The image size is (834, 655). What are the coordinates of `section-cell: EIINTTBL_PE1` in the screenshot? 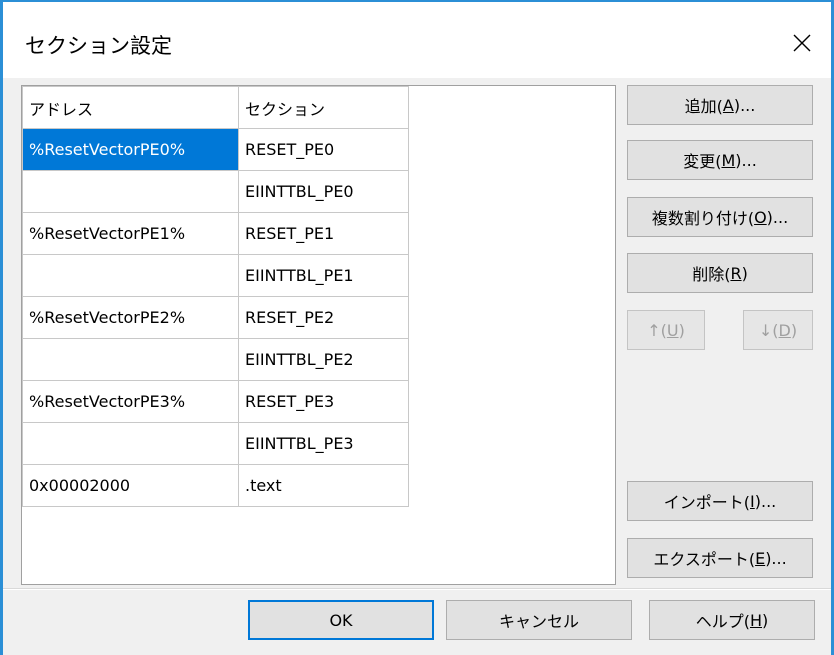 It's located at (323, 275).